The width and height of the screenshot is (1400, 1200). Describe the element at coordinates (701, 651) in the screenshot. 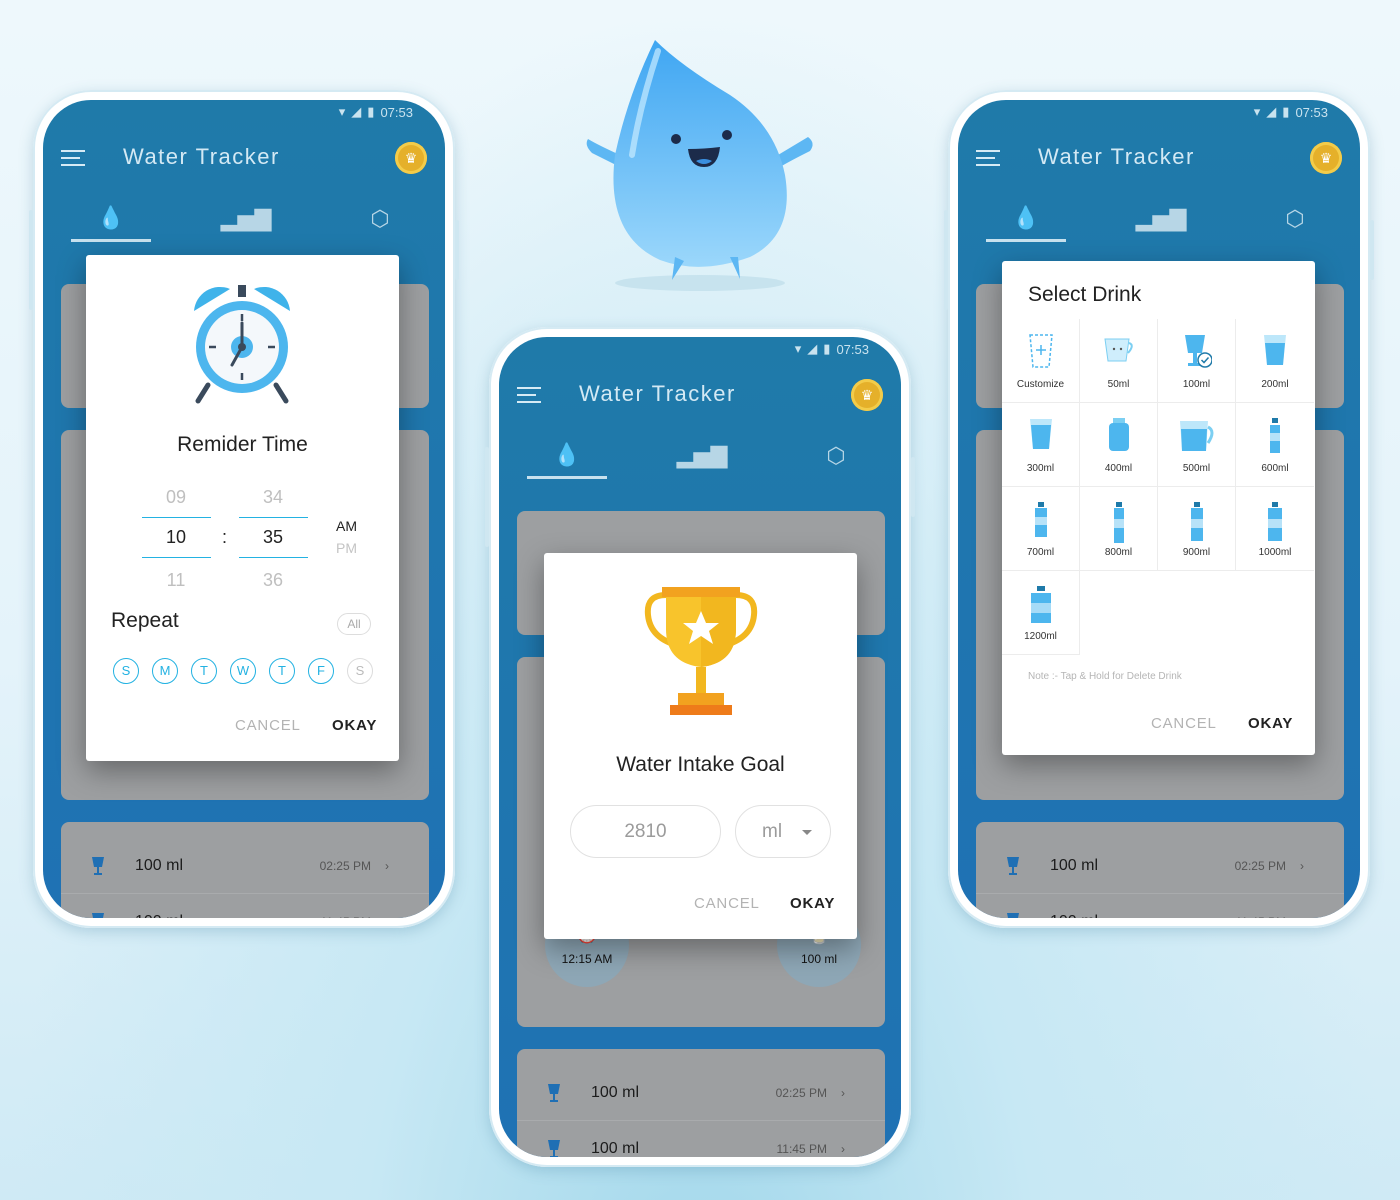

I see `trophy-icon` at that location.